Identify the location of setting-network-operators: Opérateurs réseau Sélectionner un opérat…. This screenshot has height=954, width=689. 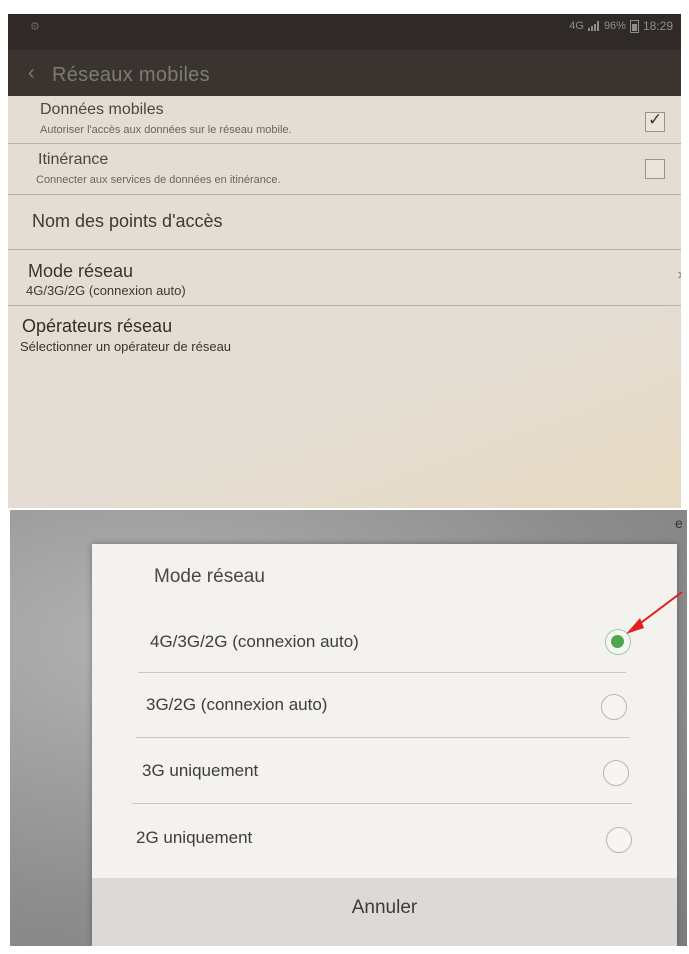
(344, 332).